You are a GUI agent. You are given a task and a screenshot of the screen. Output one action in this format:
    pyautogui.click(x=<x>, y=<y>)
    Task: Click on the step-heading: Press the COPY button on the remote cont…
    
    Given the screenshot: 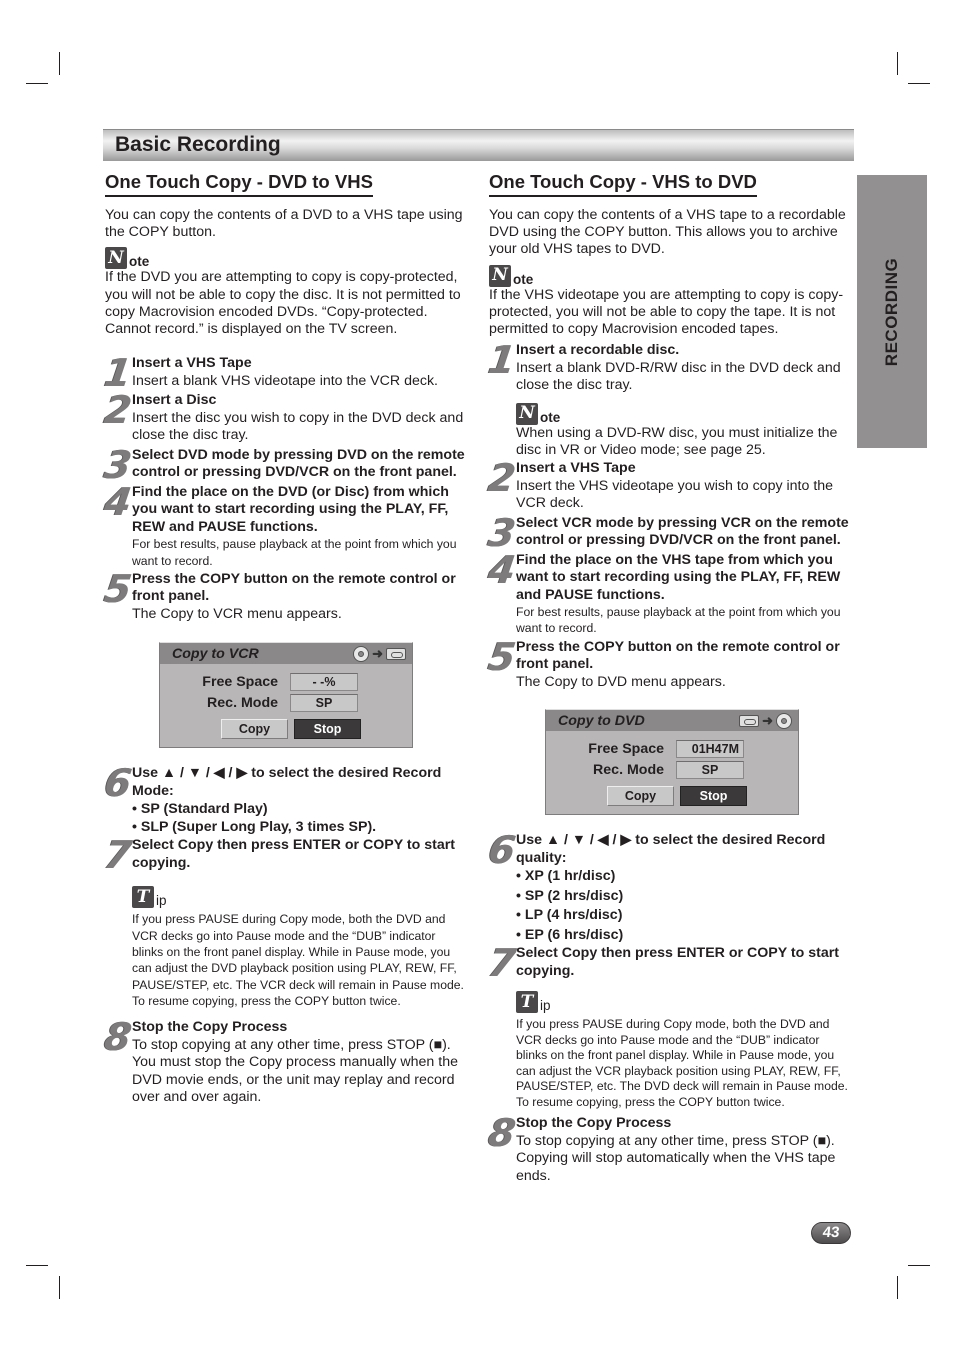 What is the action you would take?
    pyautogui.click(x=294, y=587)
    